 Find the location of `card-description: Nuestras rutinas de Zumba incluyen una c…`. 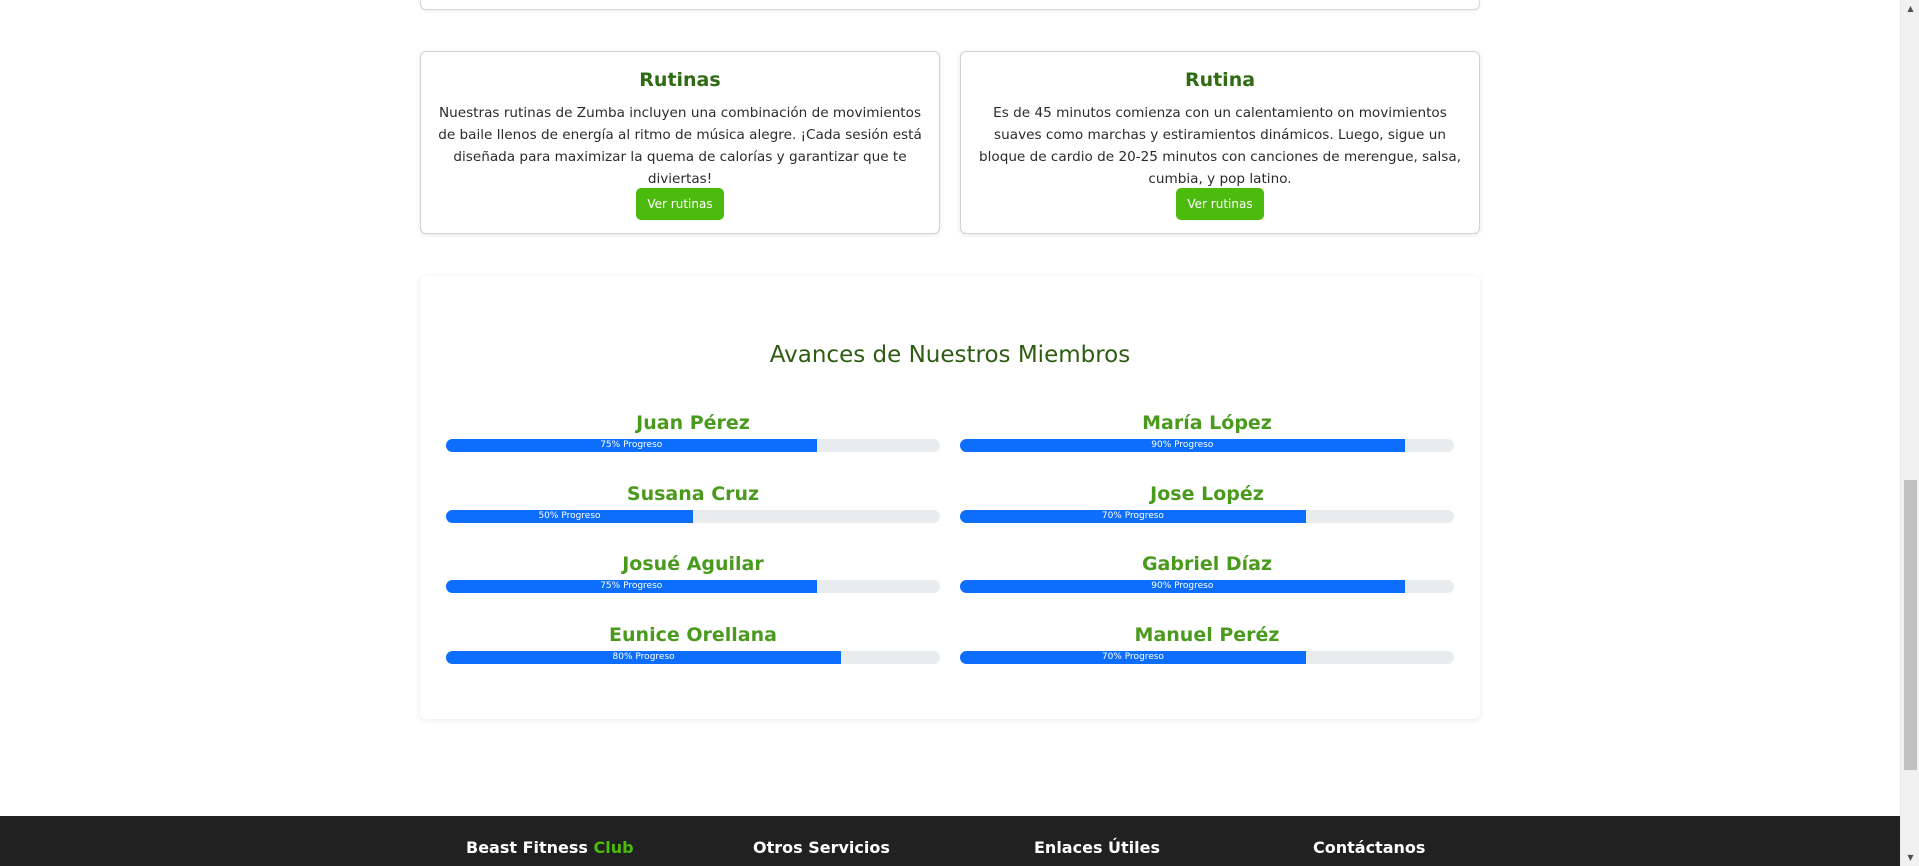

card-description: Nuestras rutinas de Zumba incluyen una c… is located at coordinates (680, 146).